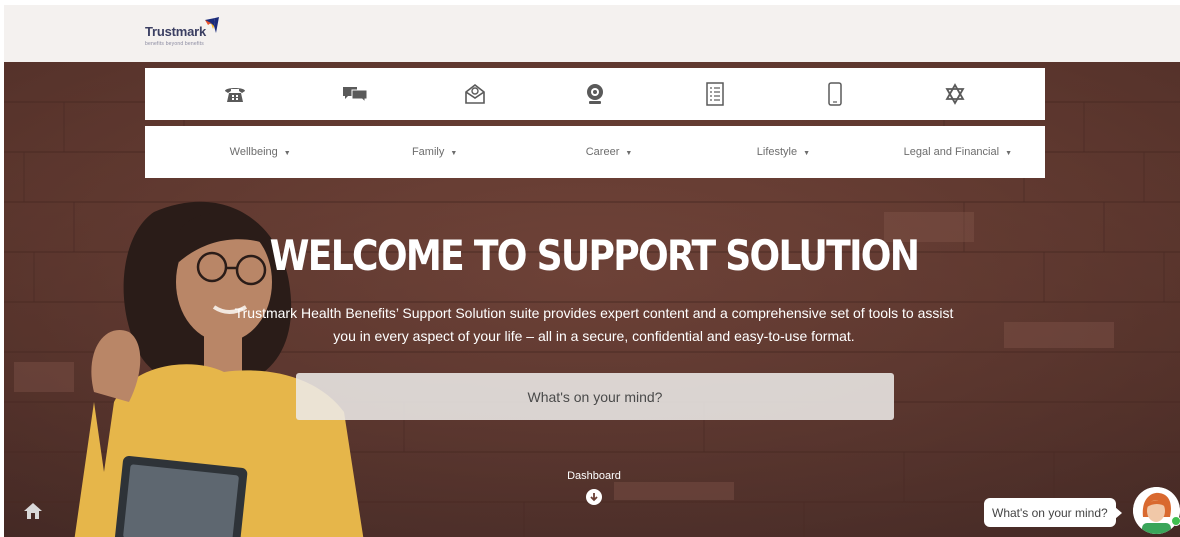  Describe the element at coordinates (594, 487) in the screenshot. I see `dashboard-link: Dashboard` at that location.